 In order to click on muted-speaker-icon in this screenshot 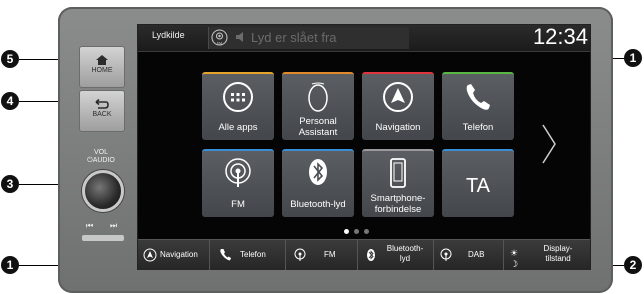, I will do `click(239, 37)`.